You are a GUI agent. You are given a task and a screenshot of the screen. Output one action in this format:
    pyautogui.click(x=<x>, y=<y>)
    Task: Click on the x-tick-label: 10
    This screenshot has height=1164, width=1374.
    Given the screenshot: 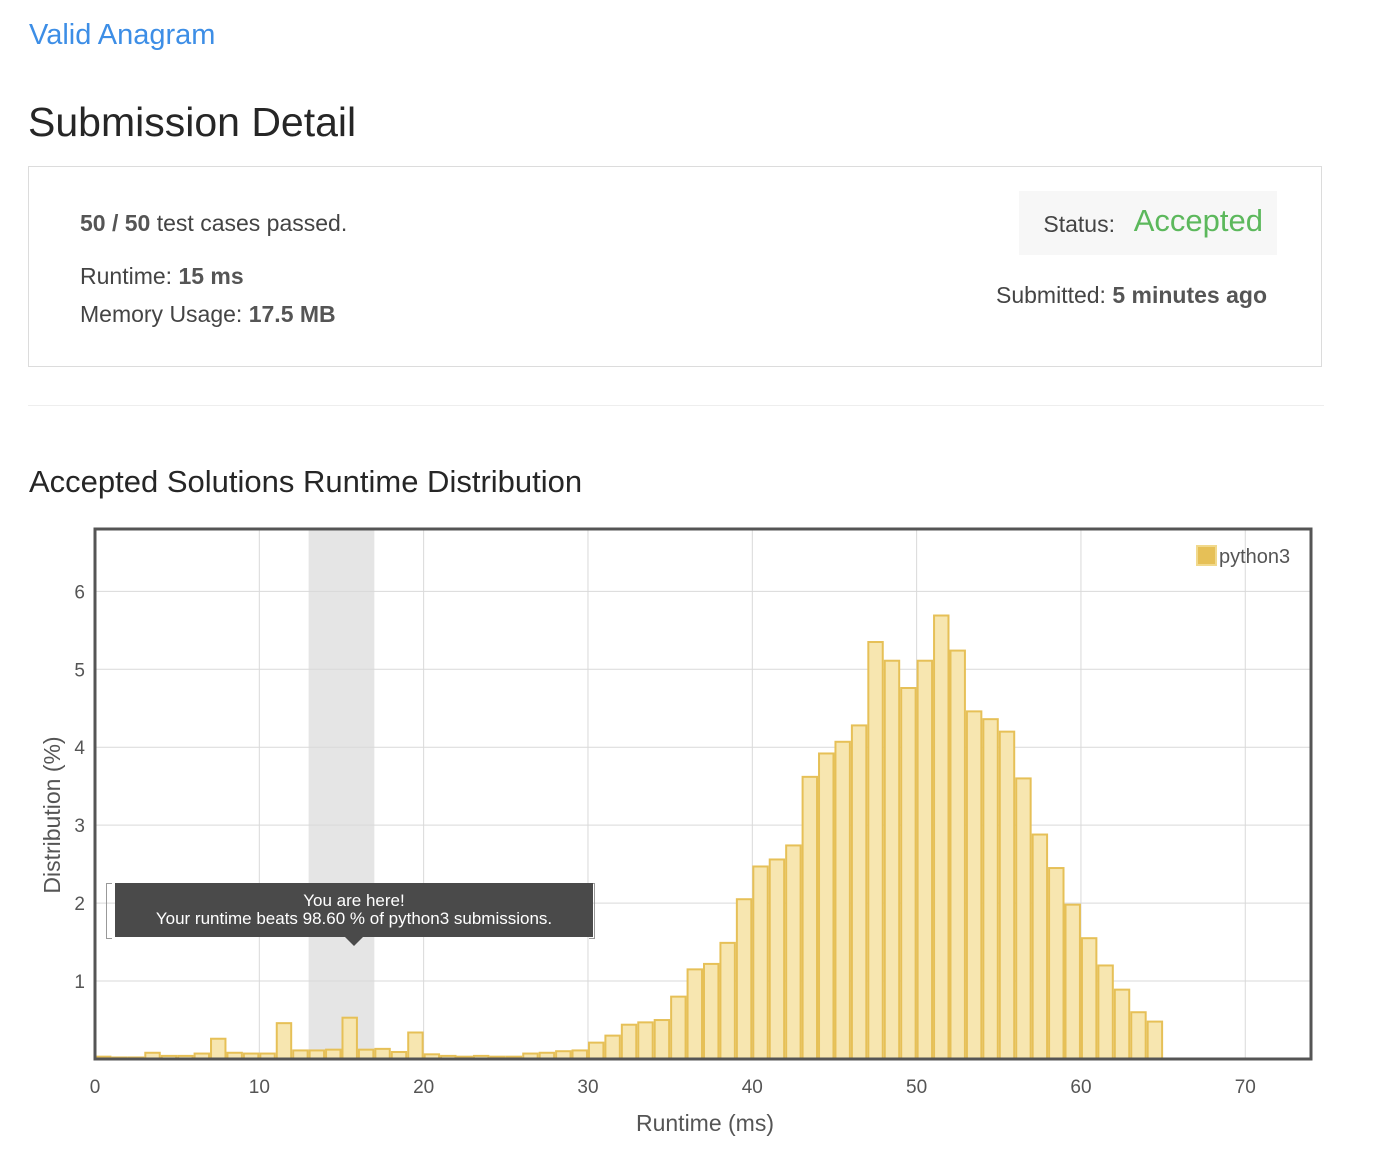 What is the action you would take?
    pyautogui.click(x=259, y=1087)
    